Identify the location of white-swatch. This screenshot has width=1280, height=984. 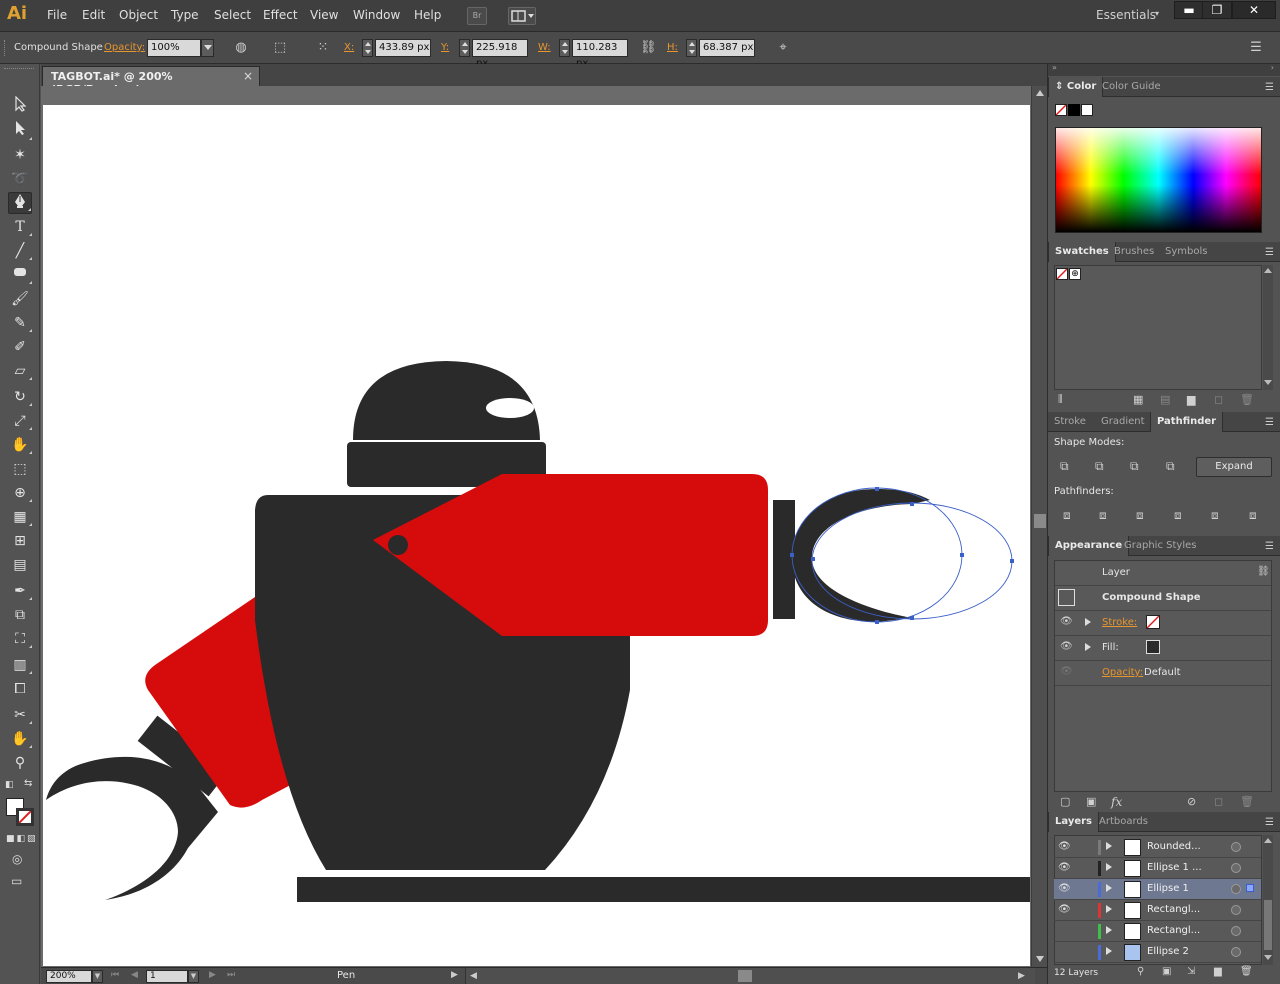
(1087, 110).